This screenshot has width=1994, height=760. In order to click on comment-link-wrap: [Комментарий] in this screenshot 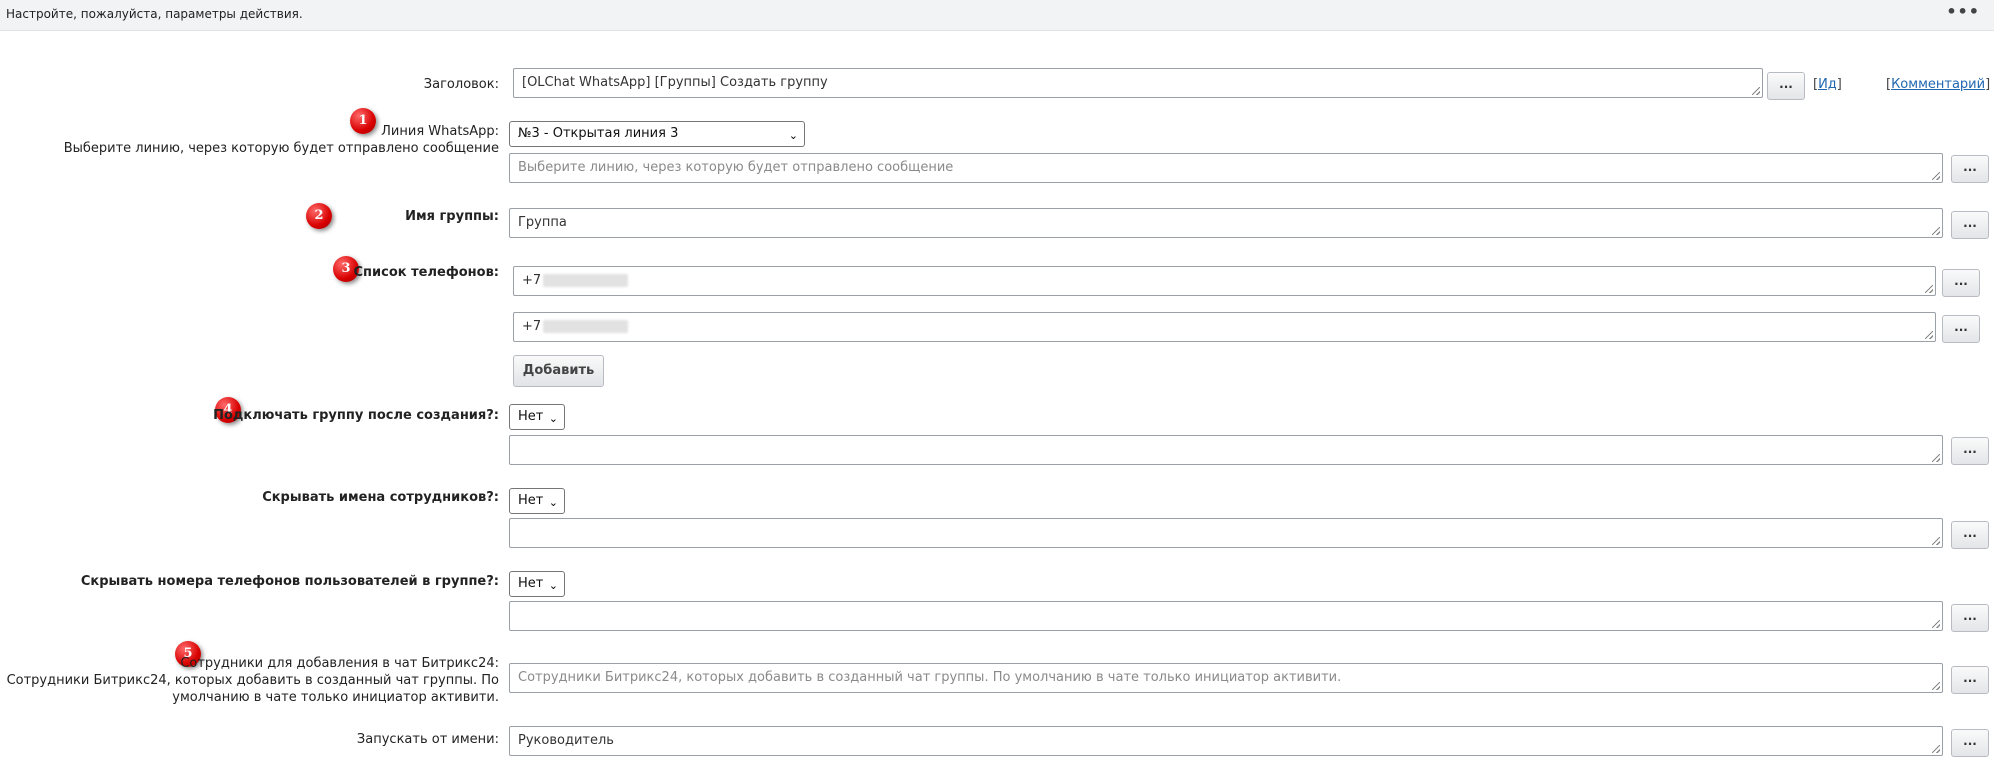, I will do `click(1938, 84)`.